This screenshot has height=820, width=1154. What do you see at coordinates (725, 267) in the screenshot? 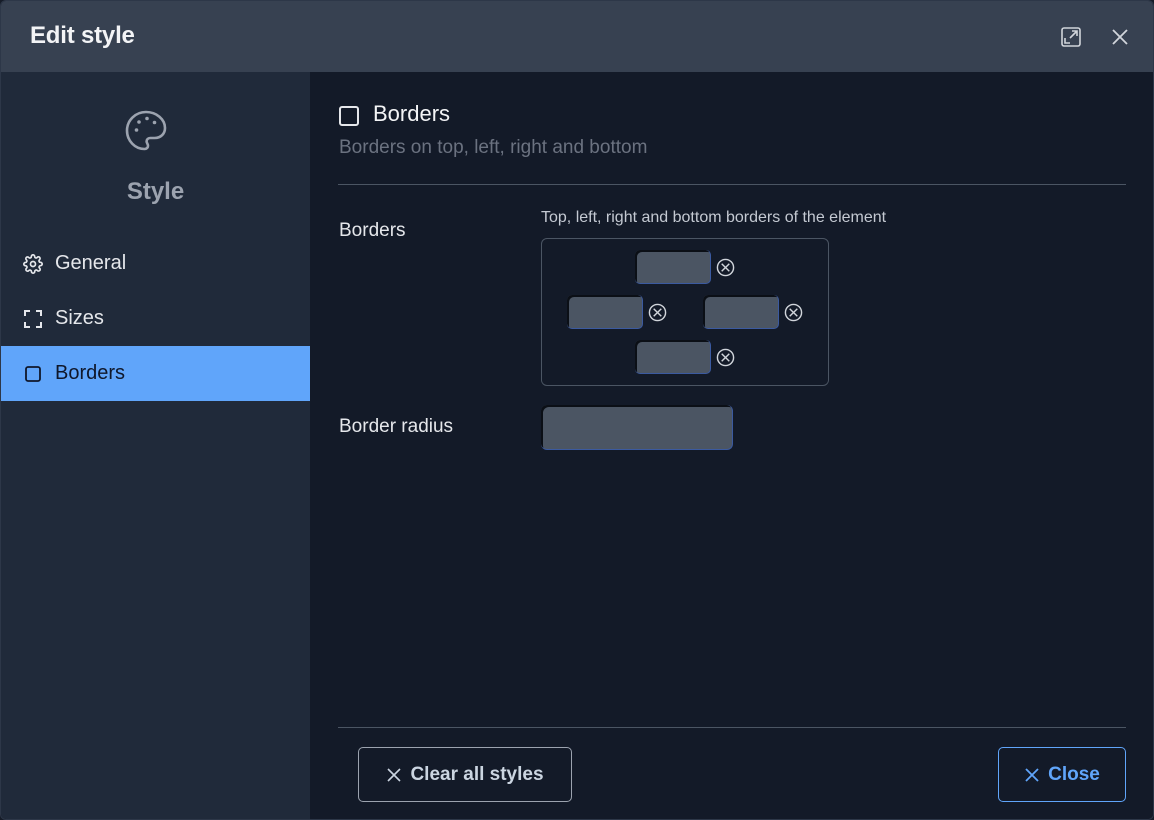
I see `clear-border-top-icon` at bounding box center [725, 267].